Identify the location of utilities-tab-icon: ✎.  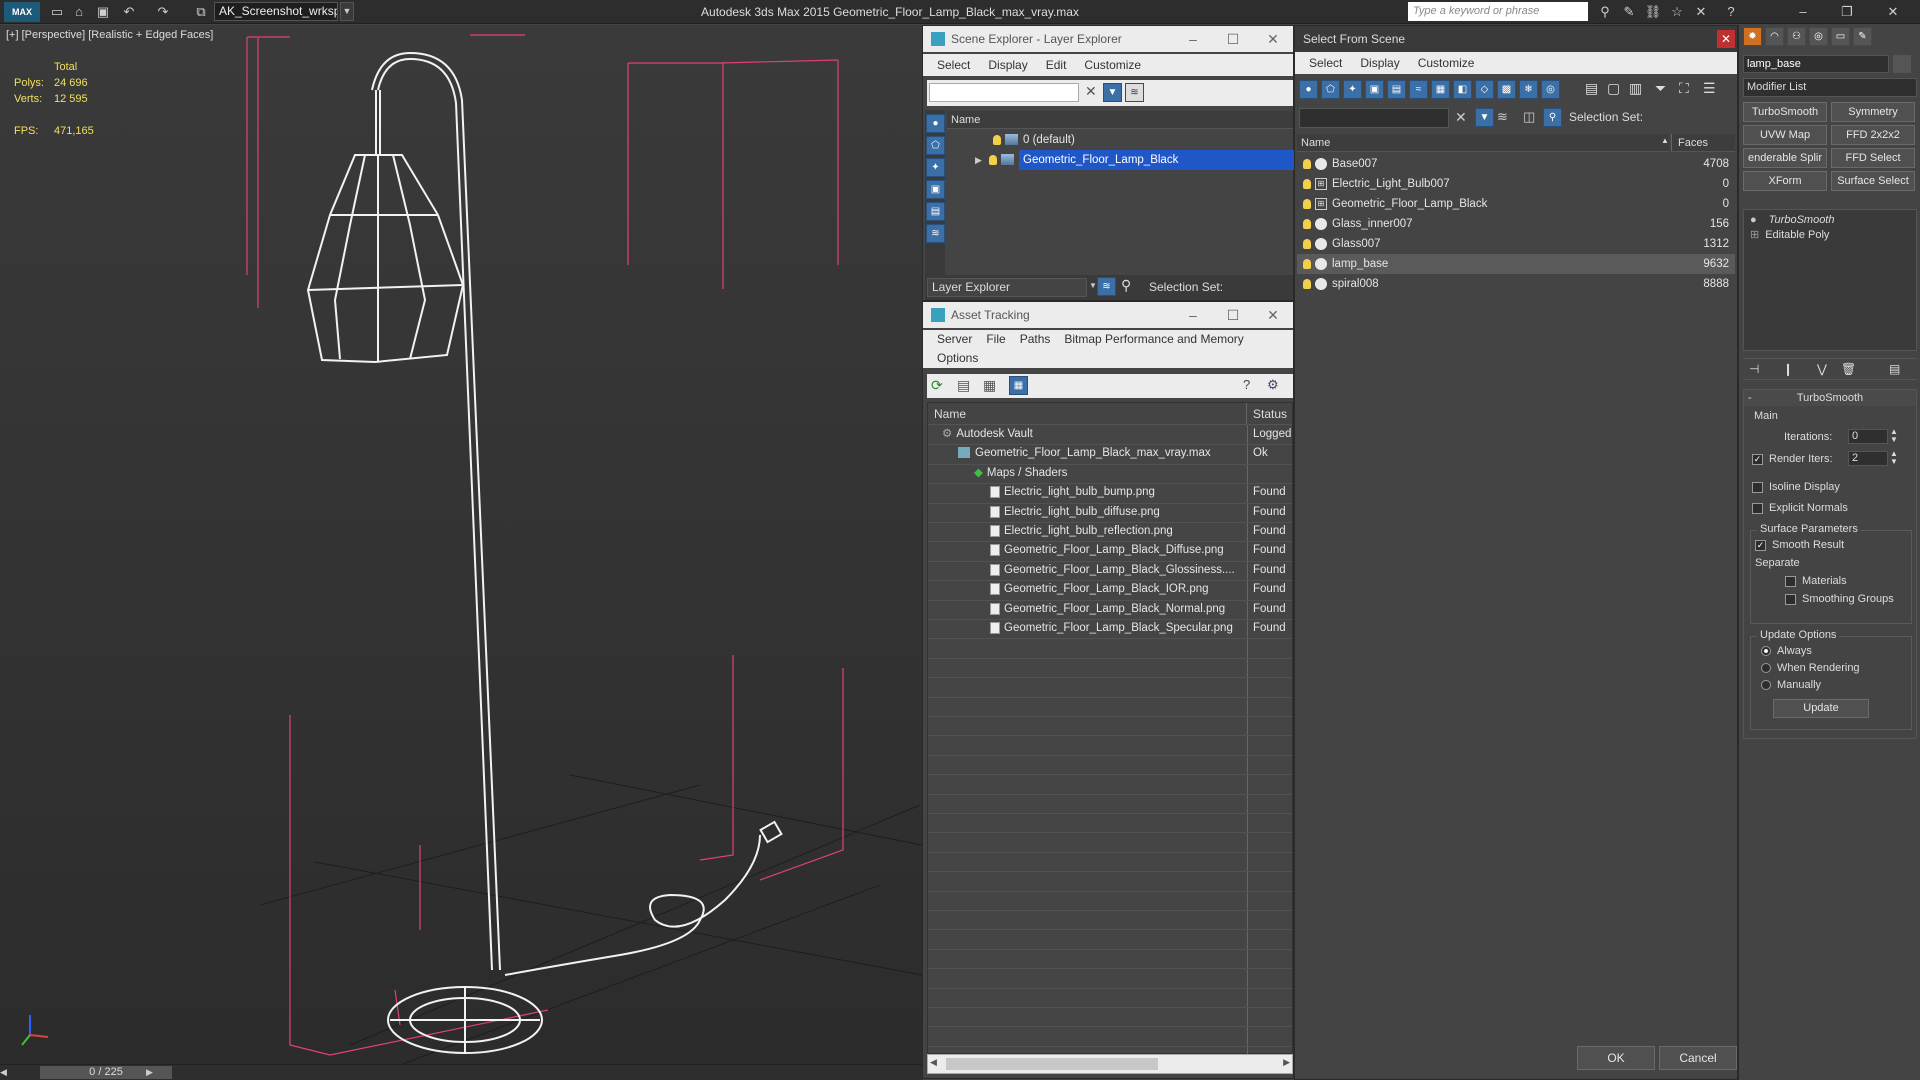
(1862, 36).